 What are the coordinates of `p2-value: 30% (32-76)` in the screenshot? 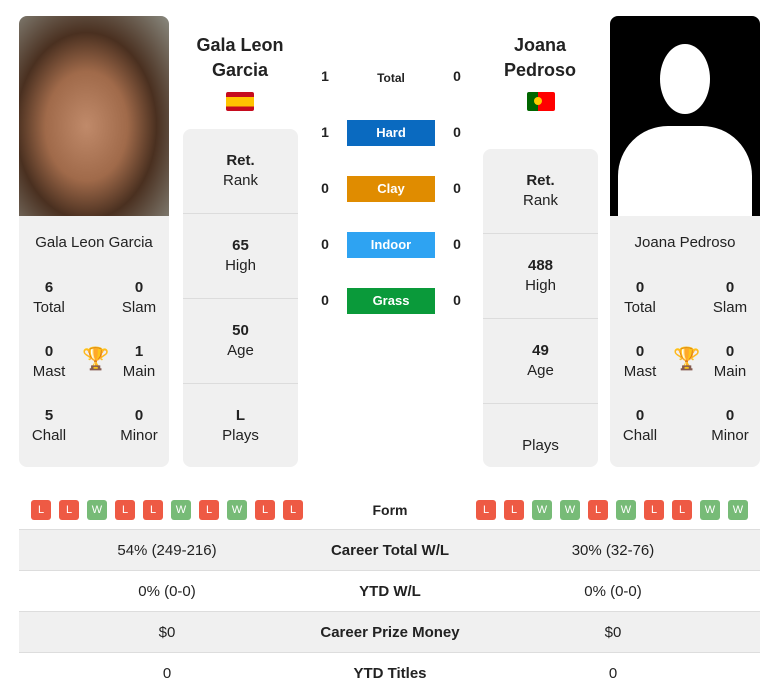 It's located at (613, 550).